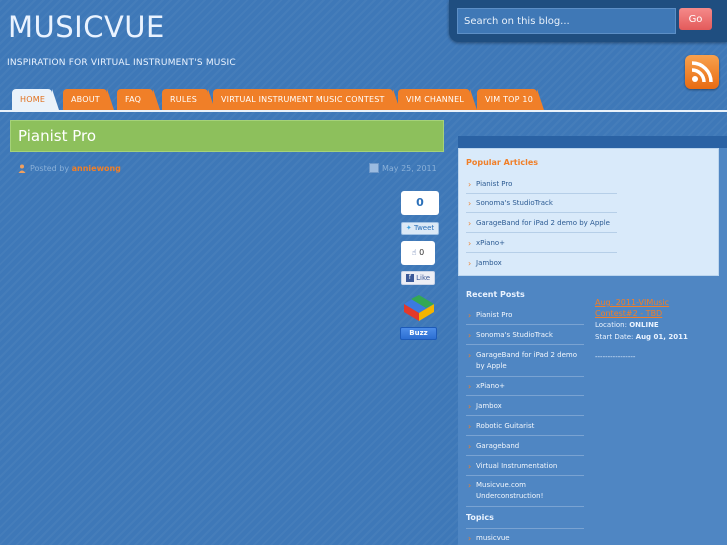 The width and height of the screenshot is (727, 545). What do you see at coordinates (363, 111) in the screenshot?
I see `nav-underline` at bounding box center [363, 111].